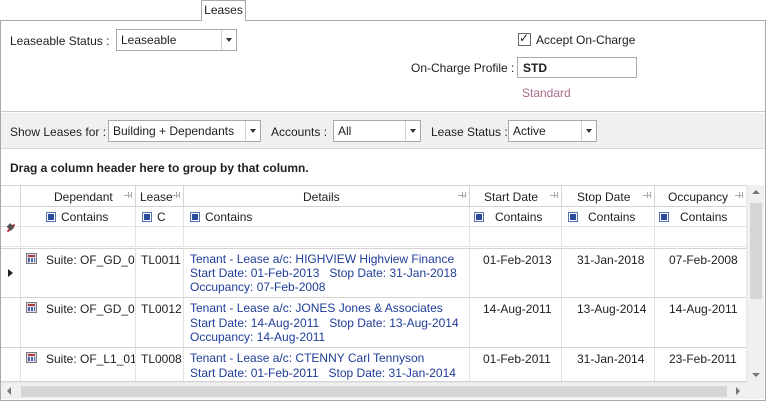  Describe the element at coordinates (383, 111) in the screenshot. I see `splitter` at that location.